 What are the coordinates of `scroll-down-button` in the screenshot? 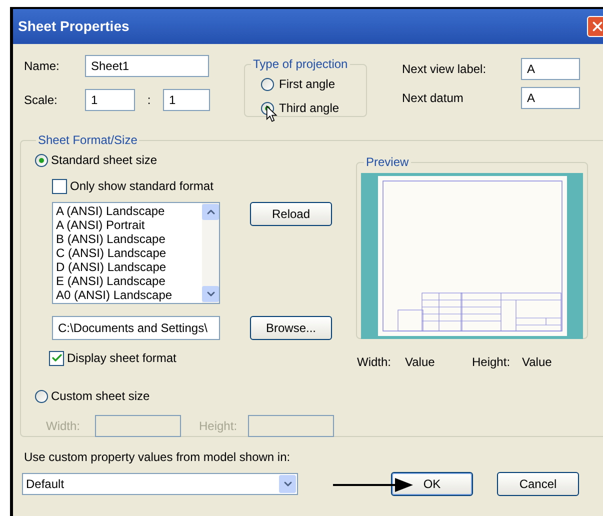 It's located at (210, 294).